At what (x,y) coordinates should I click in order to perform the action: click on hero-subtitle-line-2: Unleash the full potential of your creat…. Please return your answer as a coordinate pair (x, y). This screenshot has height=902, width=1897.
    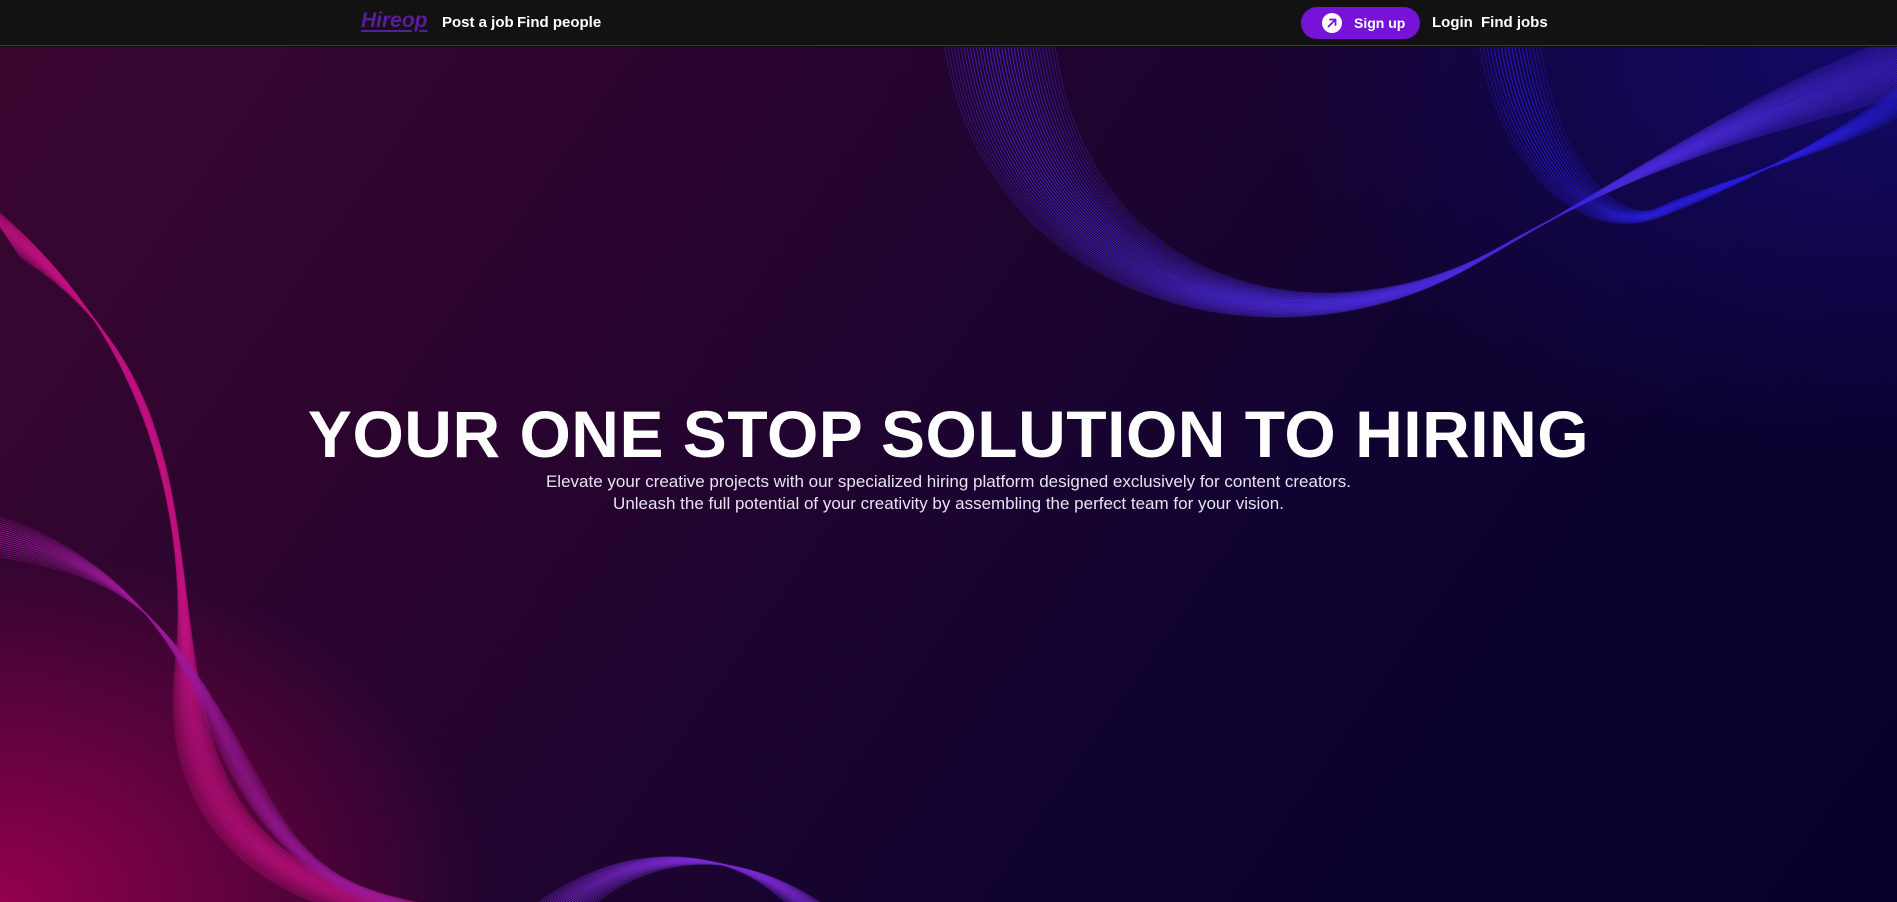
    Looking at the image, I should click on (948, 503).